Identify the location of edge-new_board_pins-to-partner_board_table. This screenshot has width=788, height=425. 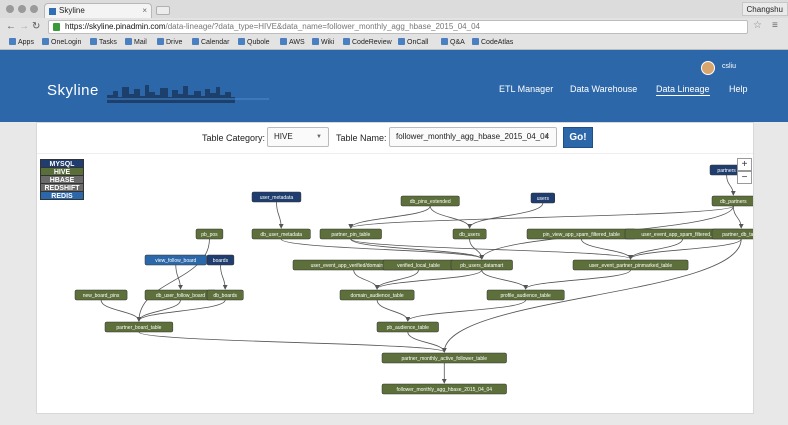
(121, 310).